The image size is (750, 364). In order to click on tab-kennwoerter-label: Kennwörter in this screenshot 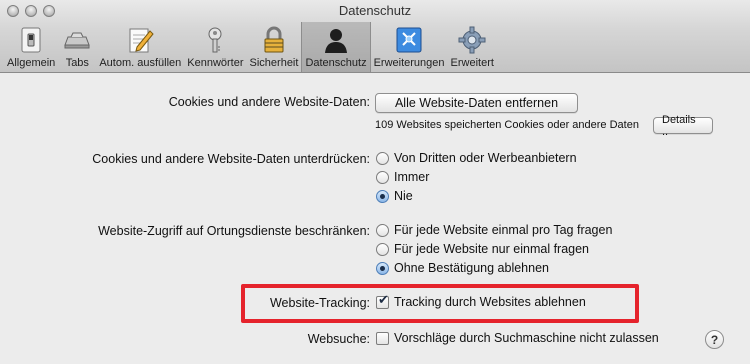, I will do `click(215, 63)`.